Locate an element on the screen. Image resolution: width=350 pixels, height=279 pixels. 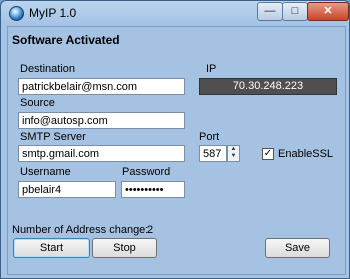
stepper-down-icon: ▼ is located at coordinates (233, 156).